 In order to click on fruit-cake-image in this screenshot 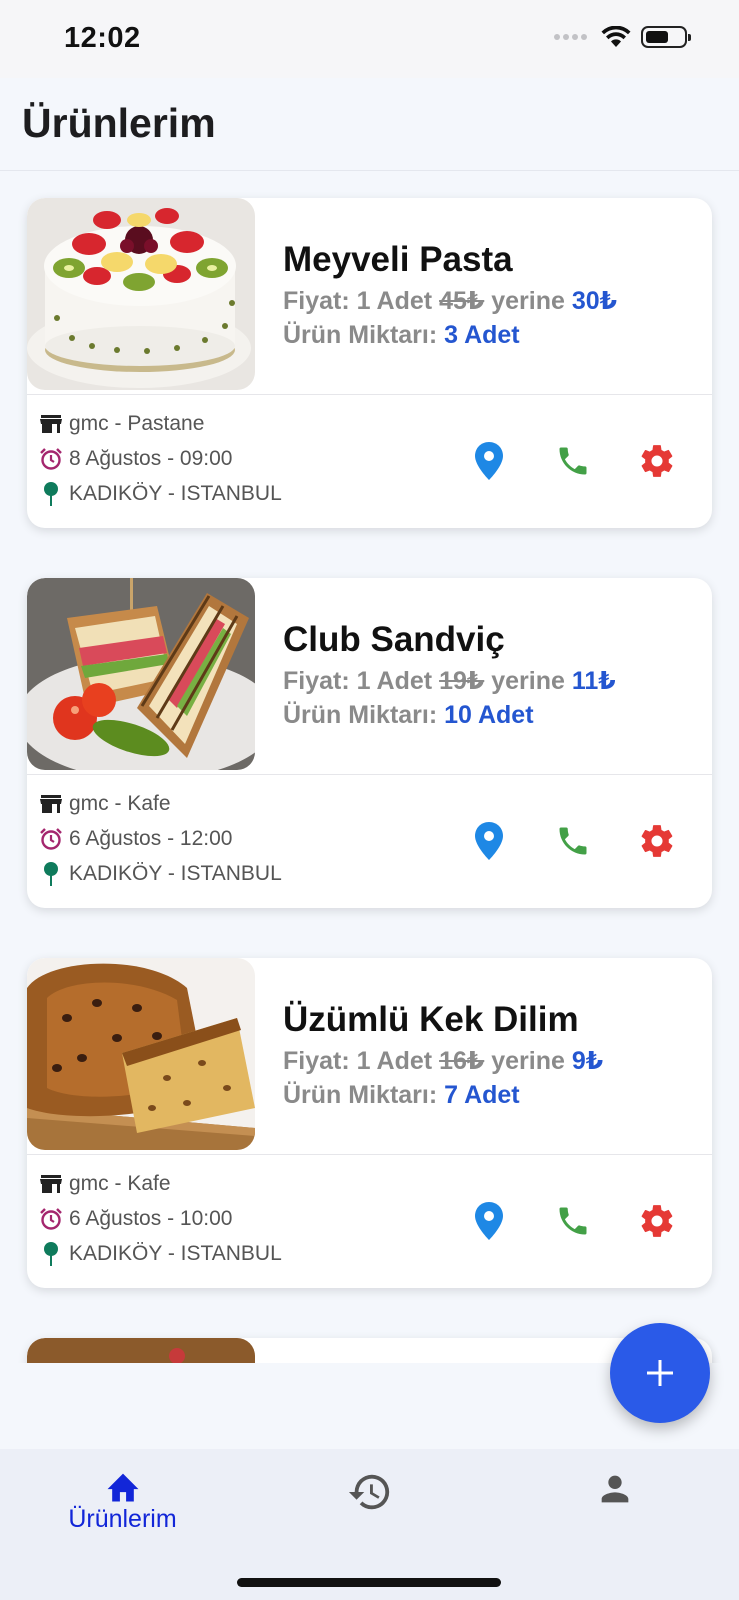, I will do `click(141, 294)`.